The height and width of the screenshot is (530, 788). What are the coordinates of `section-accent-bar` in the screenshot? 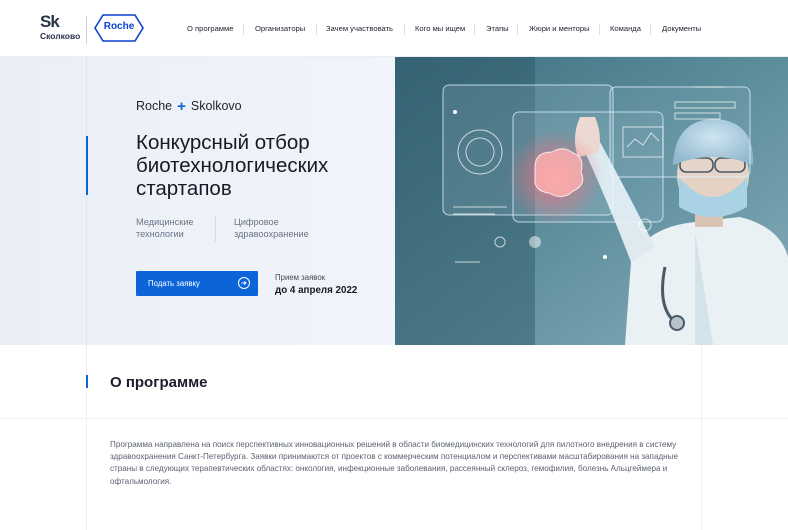 It's located at (87, 381).